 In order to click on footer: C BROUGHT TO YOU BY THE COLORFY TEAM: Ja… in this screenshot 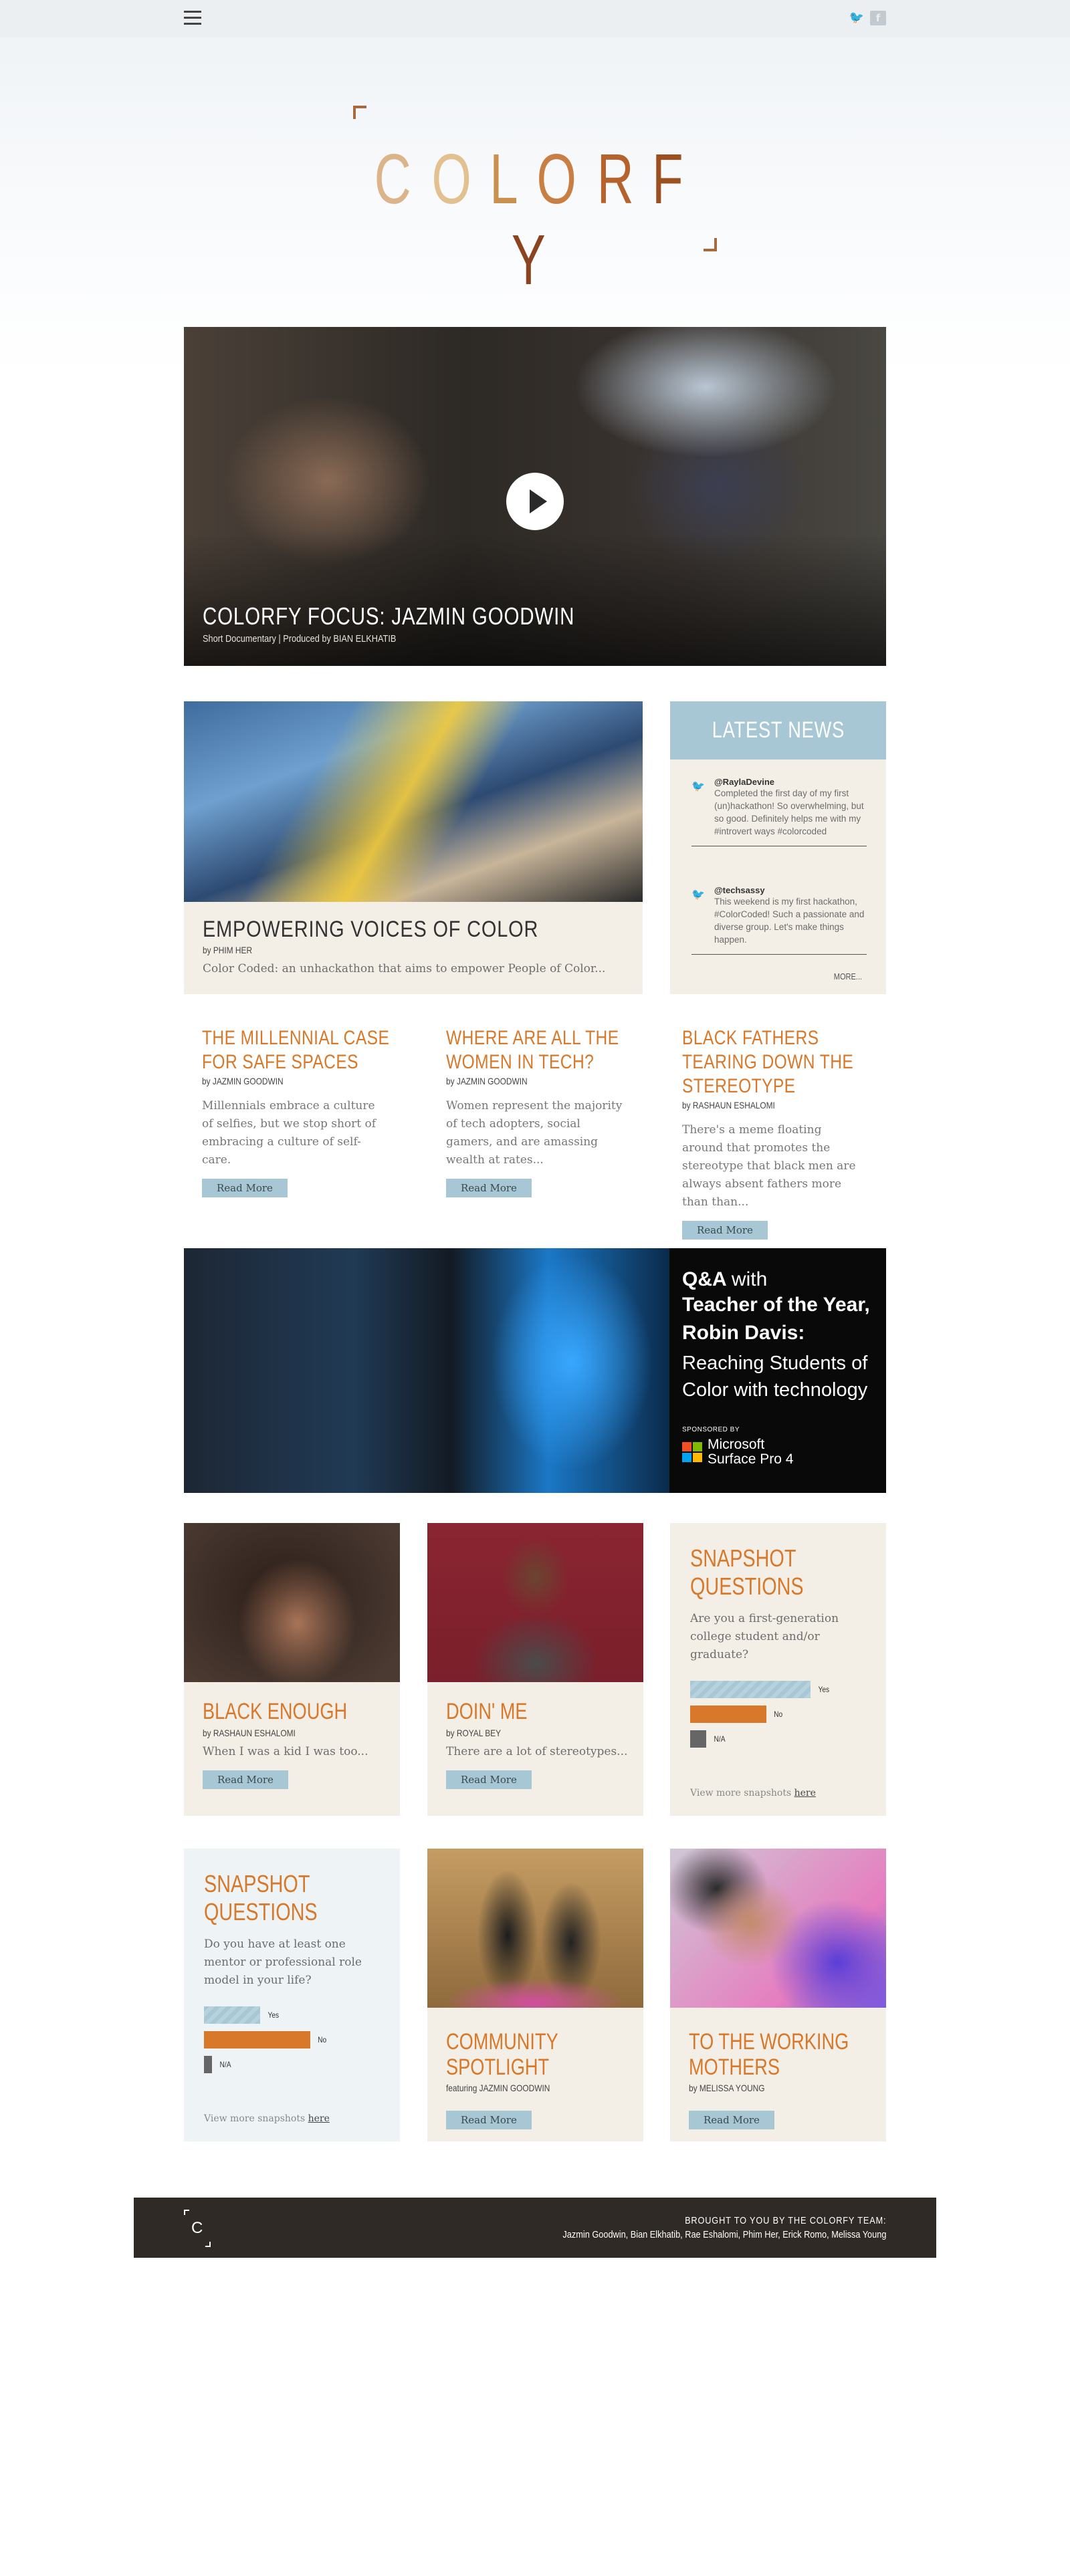, I will do `click(535, 2228)`.